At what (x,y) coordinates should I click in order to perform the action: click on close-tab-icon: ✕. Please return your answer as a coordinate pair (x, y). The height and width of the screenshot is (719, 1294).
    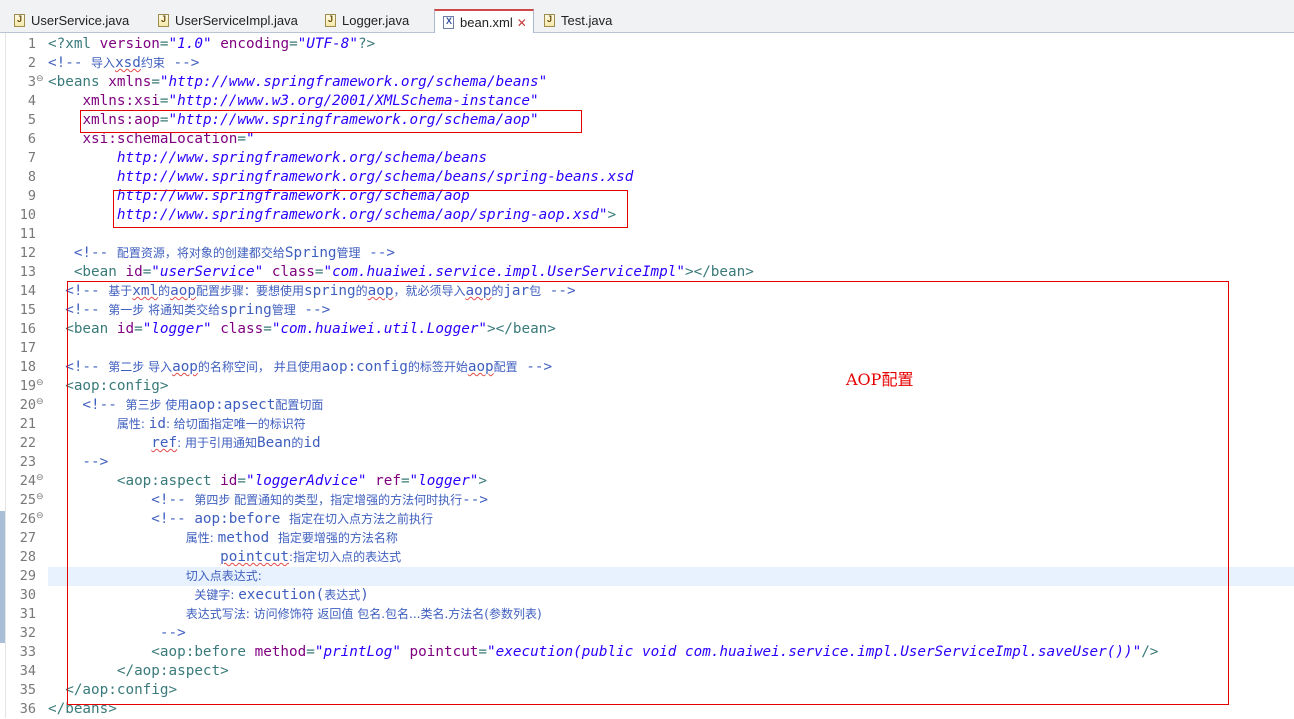
    Looking at the image, I should click on (522, 23).